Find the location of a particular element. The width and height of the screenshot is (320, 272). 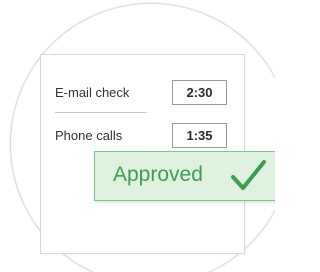

task-label: Phone calls is located at coordinates (89, 135).